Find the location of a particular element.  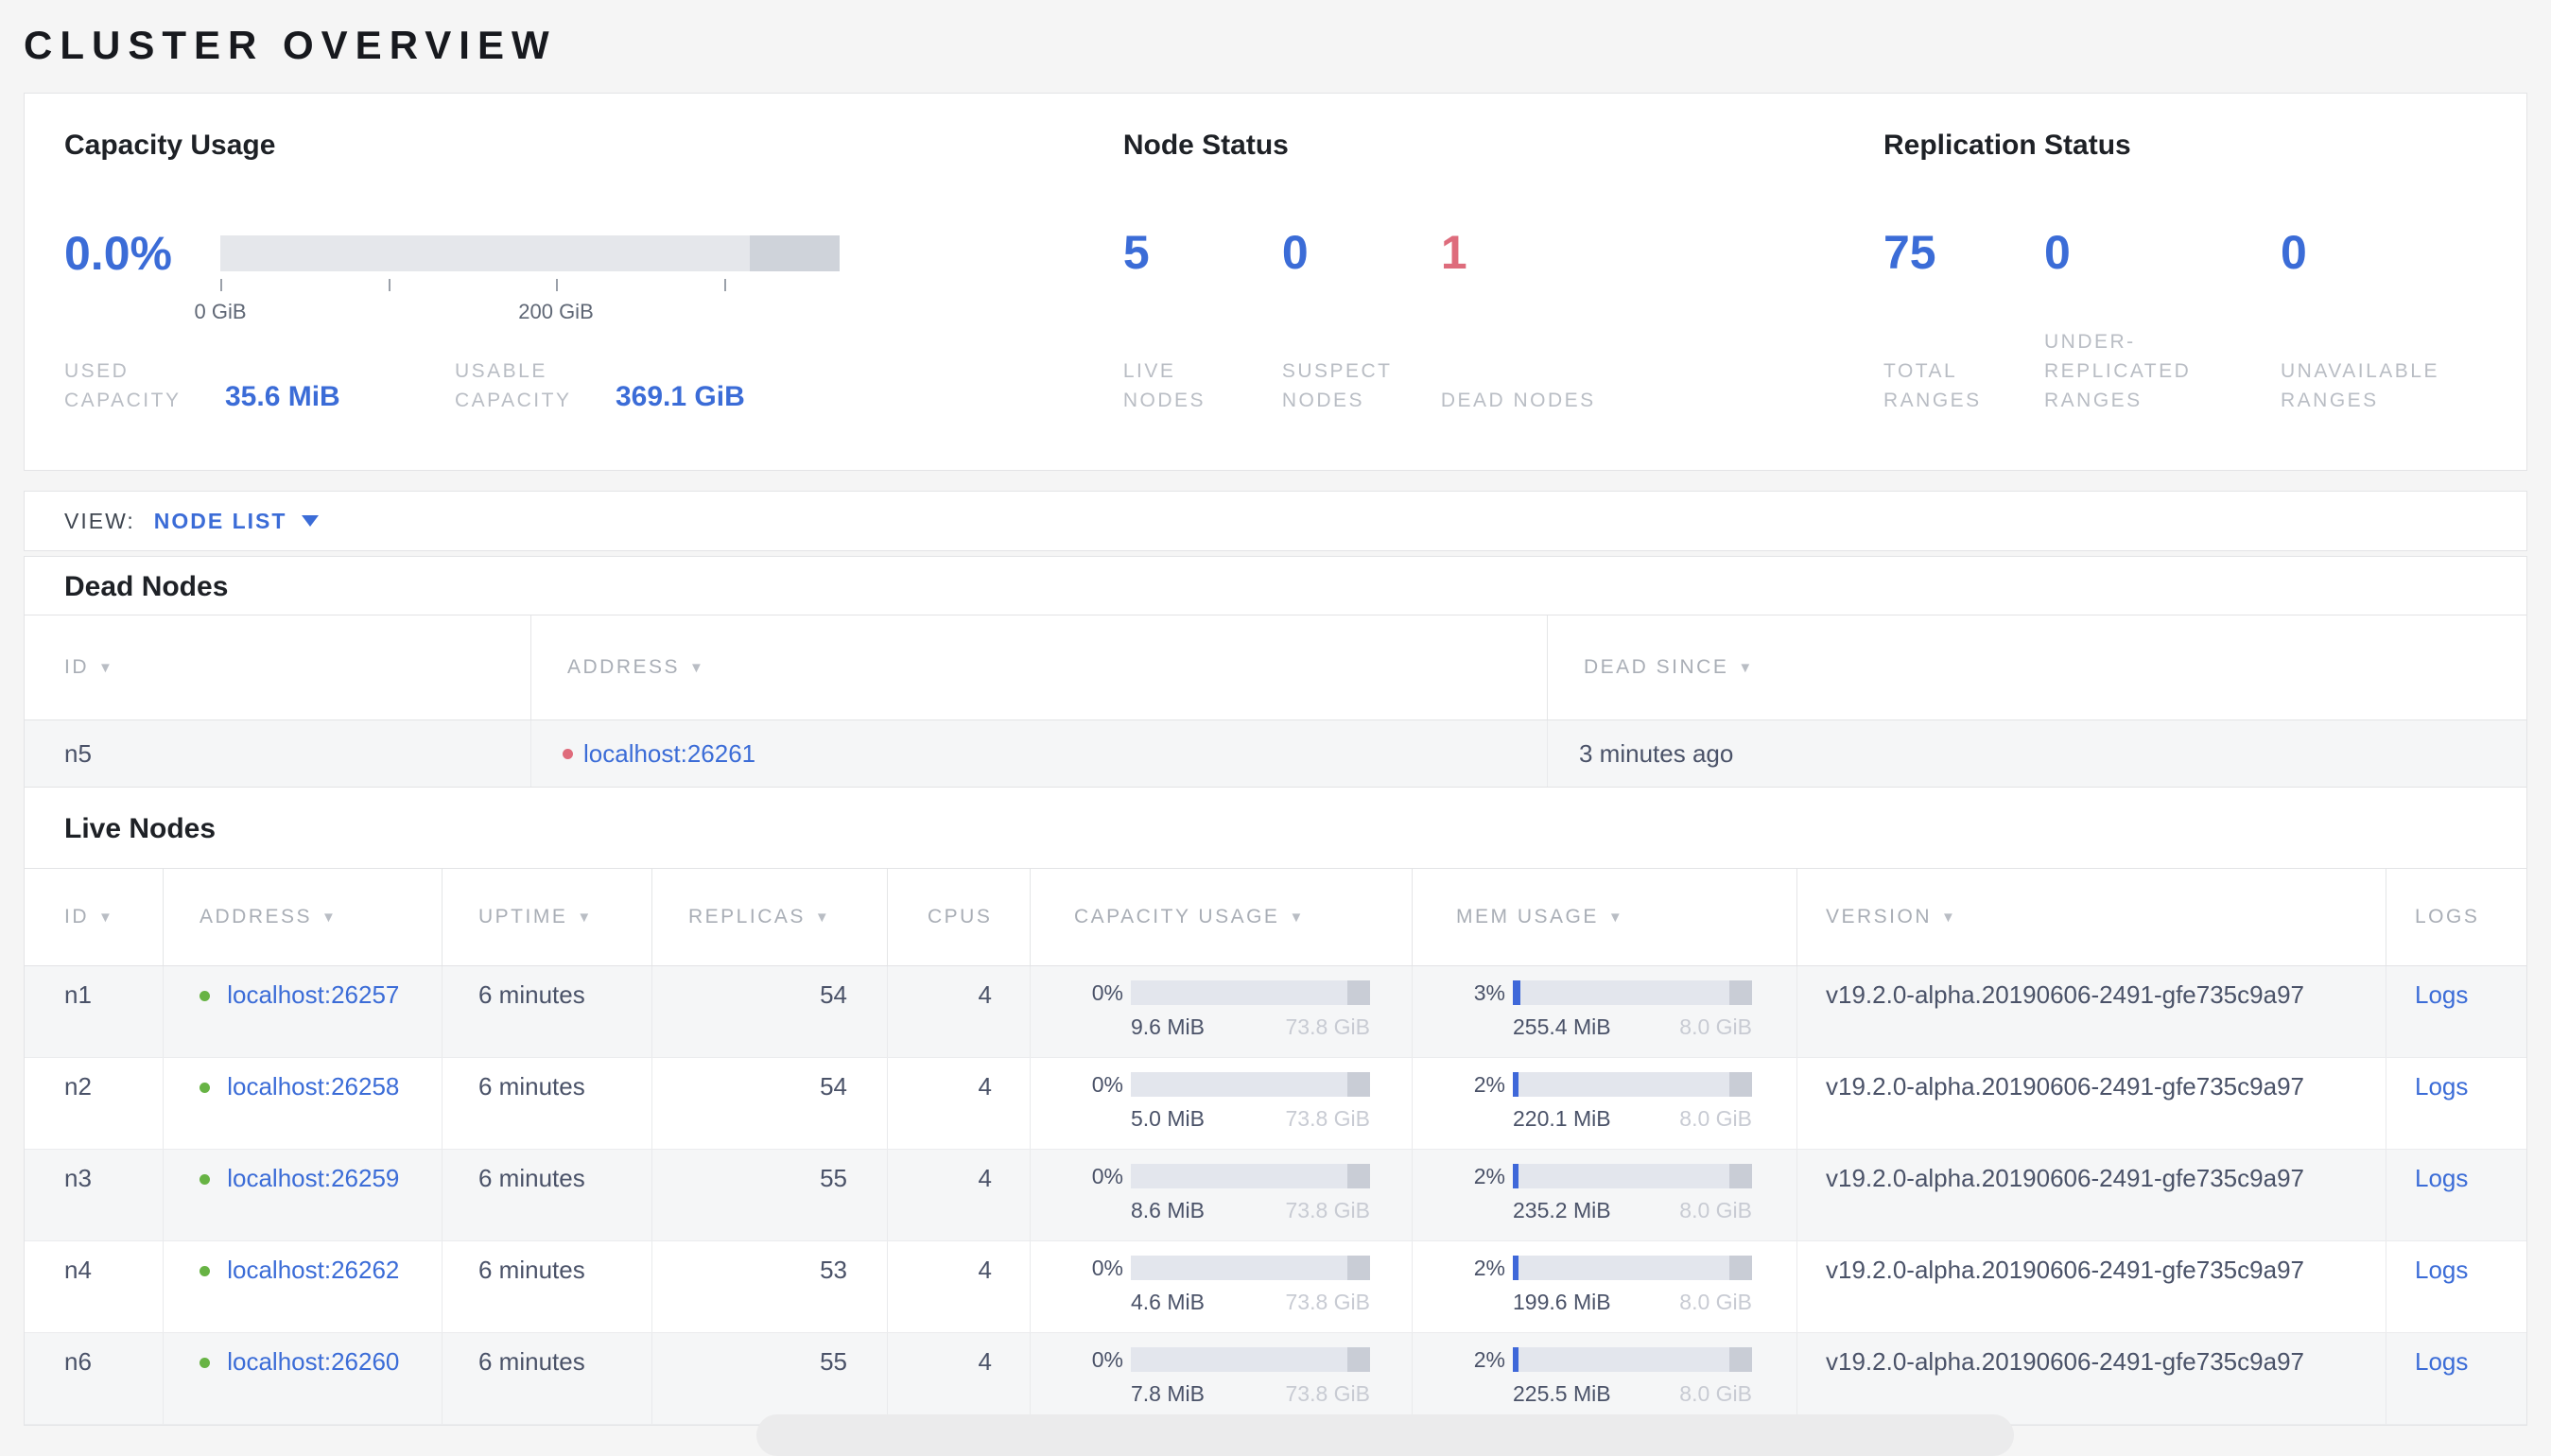

dead-col-header-id: ID ▼ is located at coordinates (277, 667).